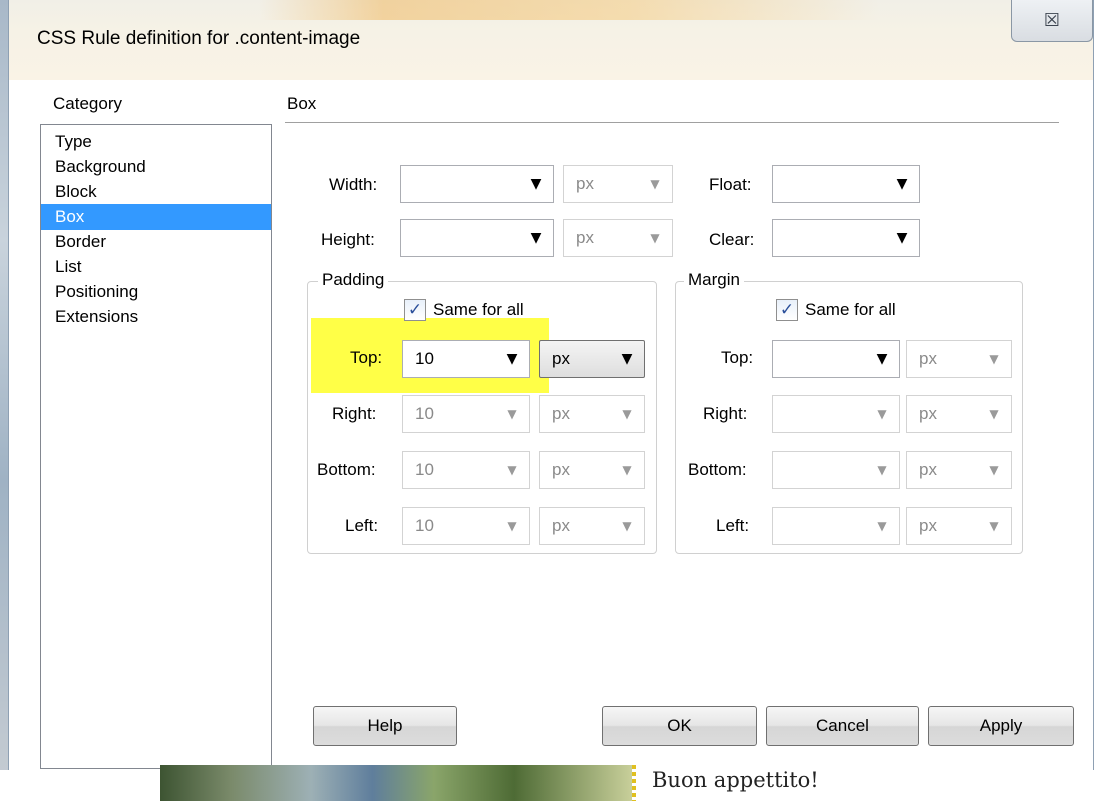  What do you see at coordinates (836, 414) in the screenshot?
I see `margin-right-combo: ▼` at bounding box center [836, 414].